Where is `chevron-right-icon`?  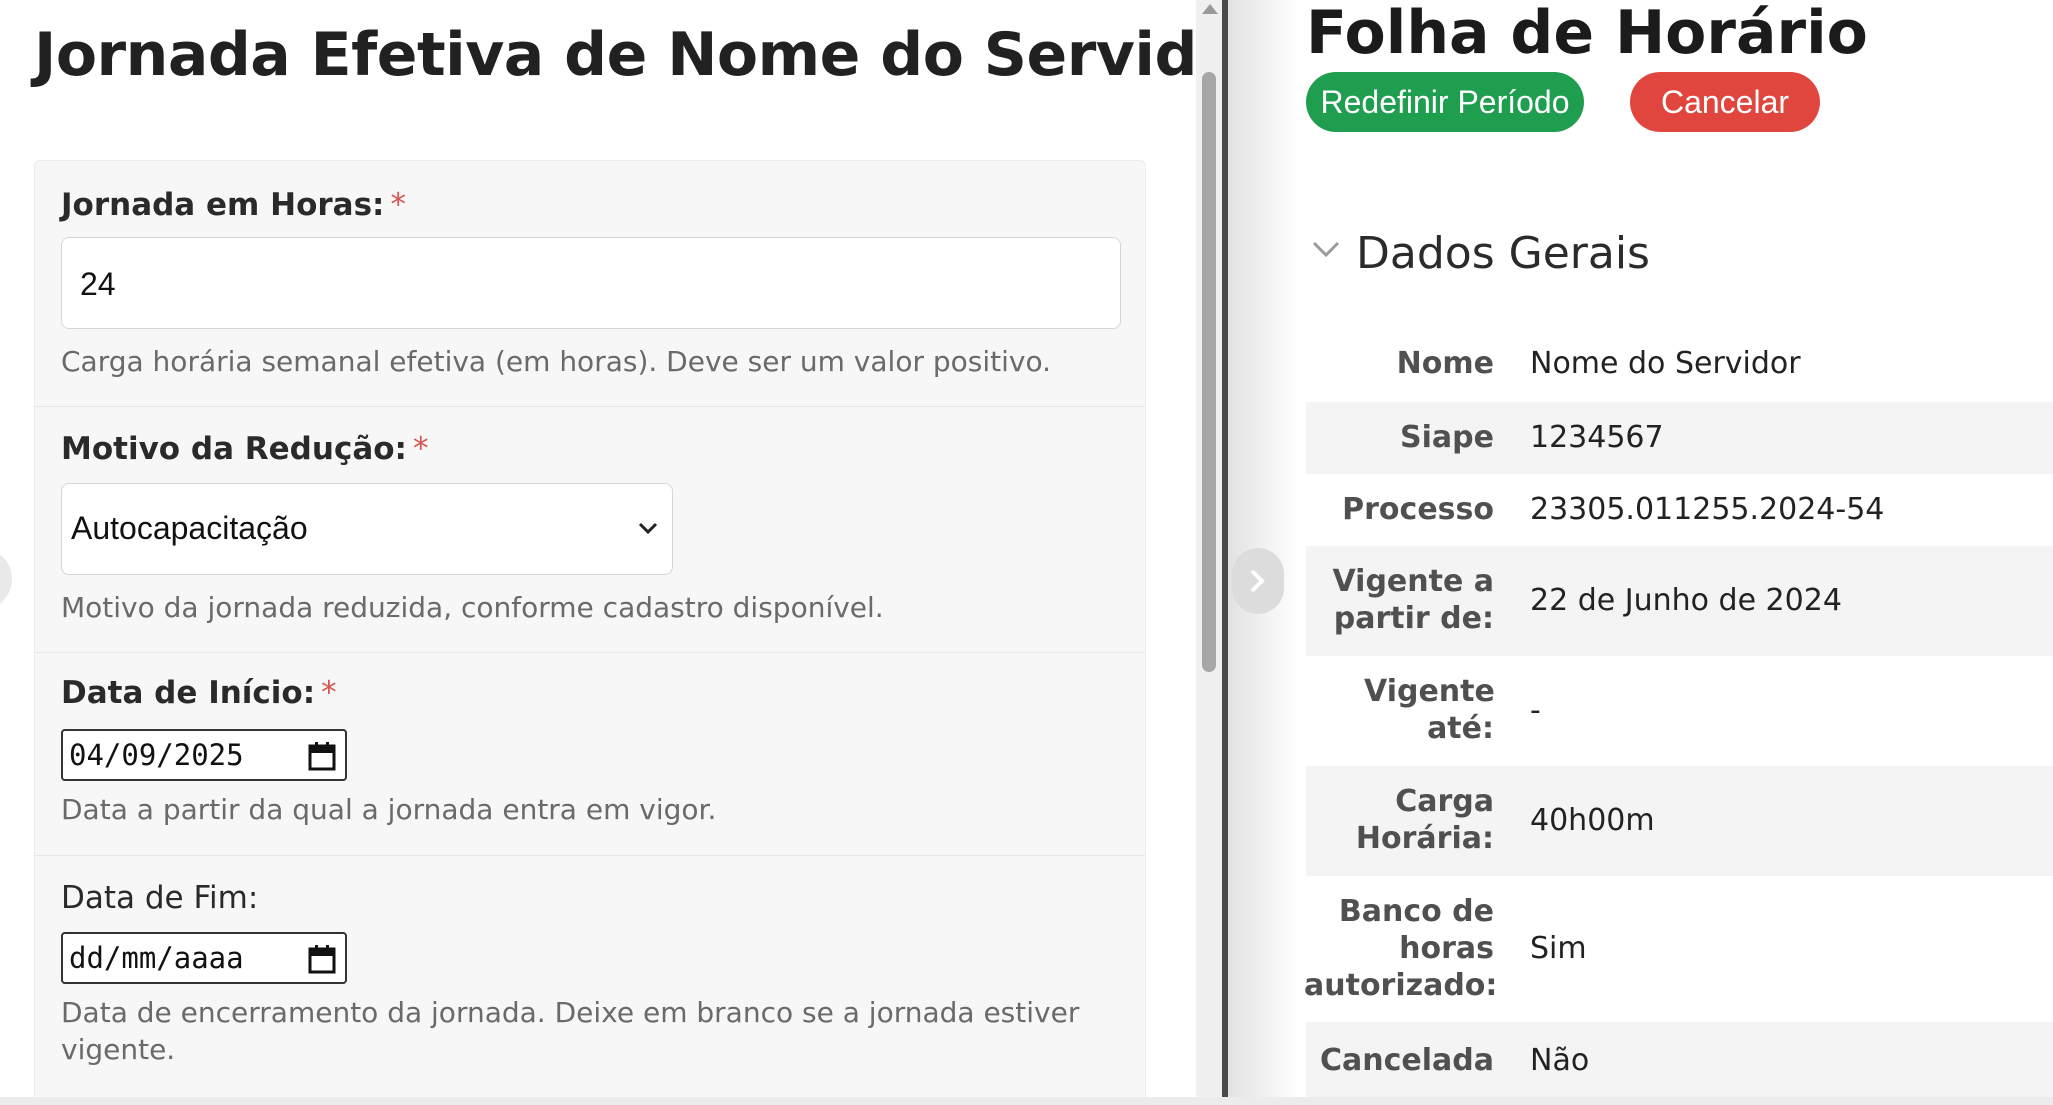 chevron-right-icon is located at coordinates (1257, 581).